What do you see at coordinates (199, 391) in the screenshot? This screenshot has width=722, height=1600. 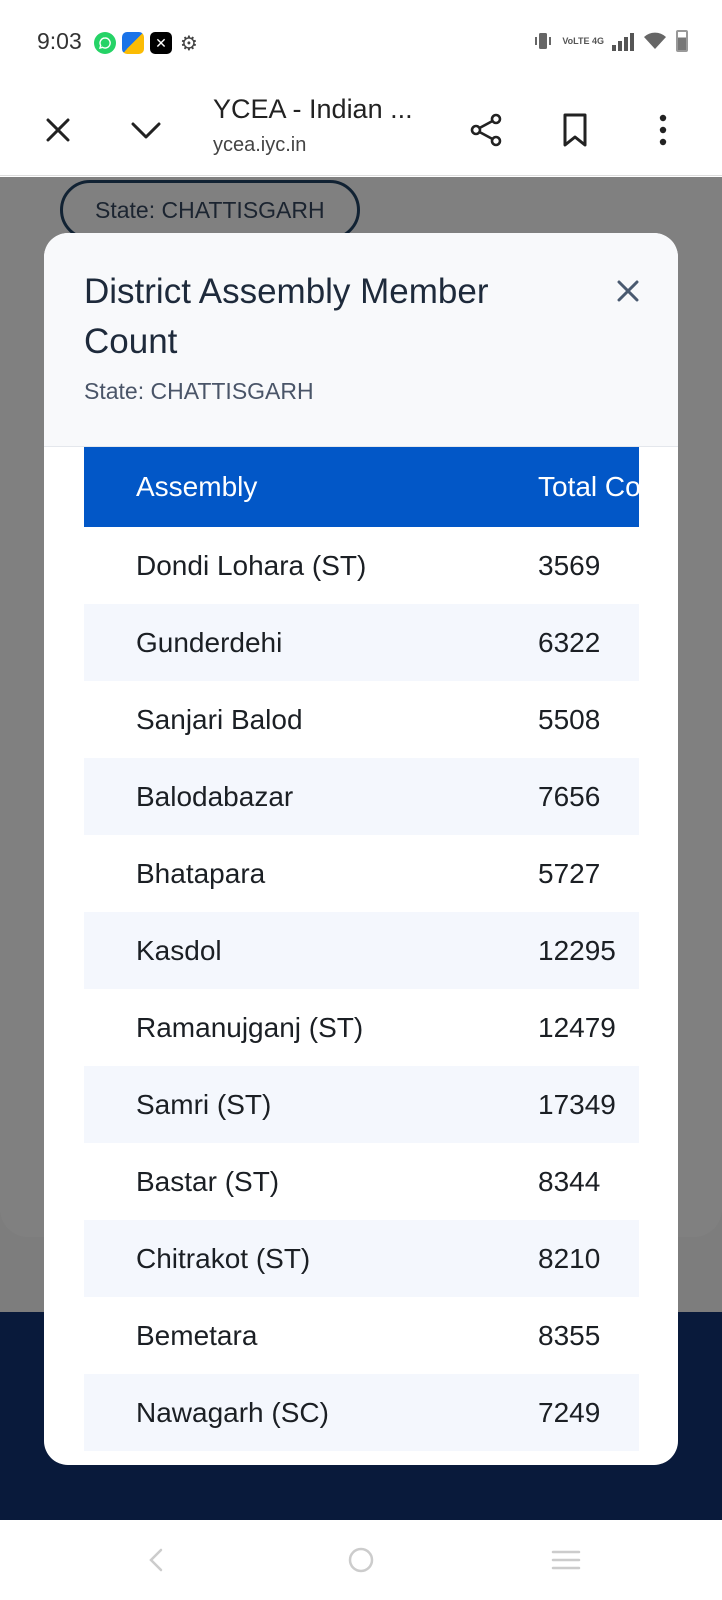 I see `modal-subtitle: State: CHATTISGARH` at bounding box center [199, 391].